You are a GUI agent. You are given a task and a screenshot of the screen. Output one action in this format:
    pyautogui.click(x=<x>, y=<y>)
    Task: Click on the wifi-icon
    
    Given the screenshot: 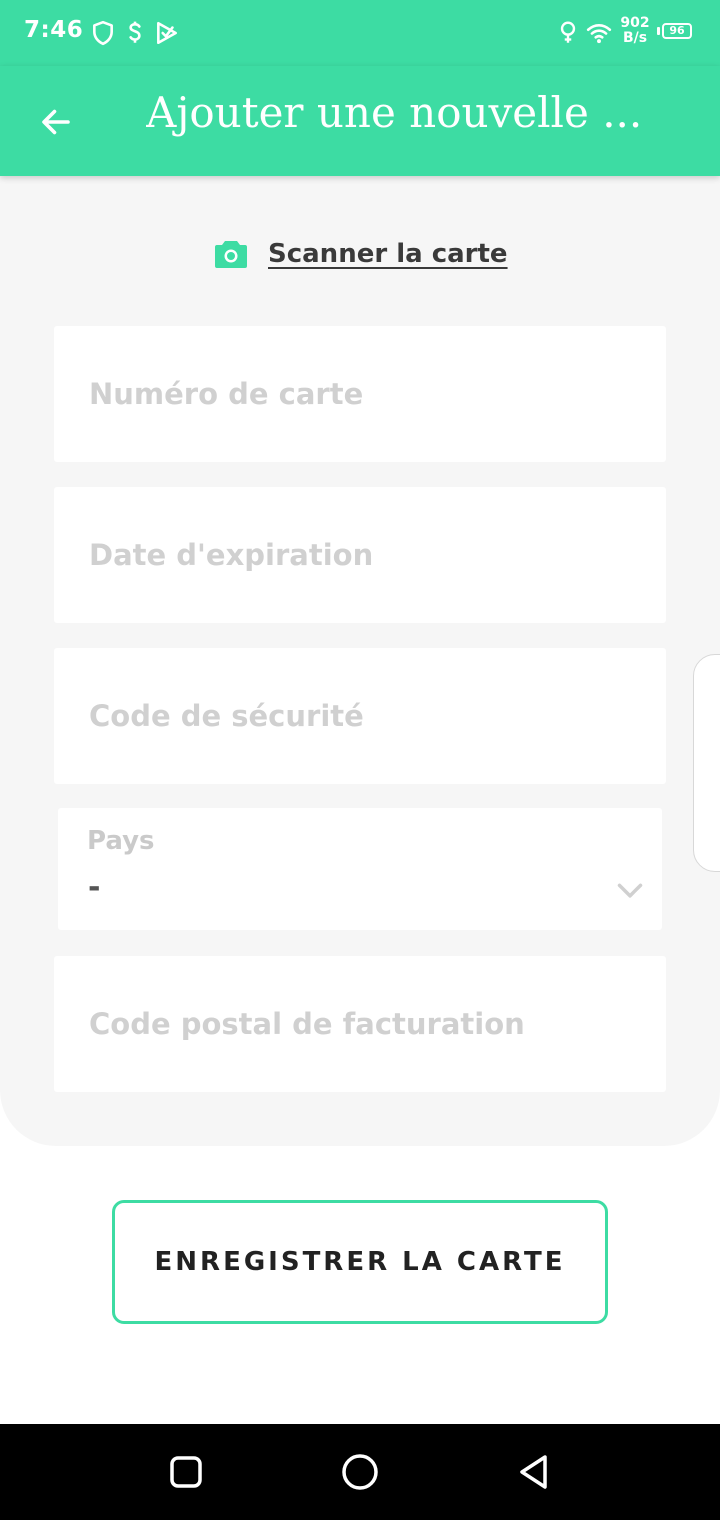 What is the action you would take?
    pyautogui.click(x=599, y=33)
    